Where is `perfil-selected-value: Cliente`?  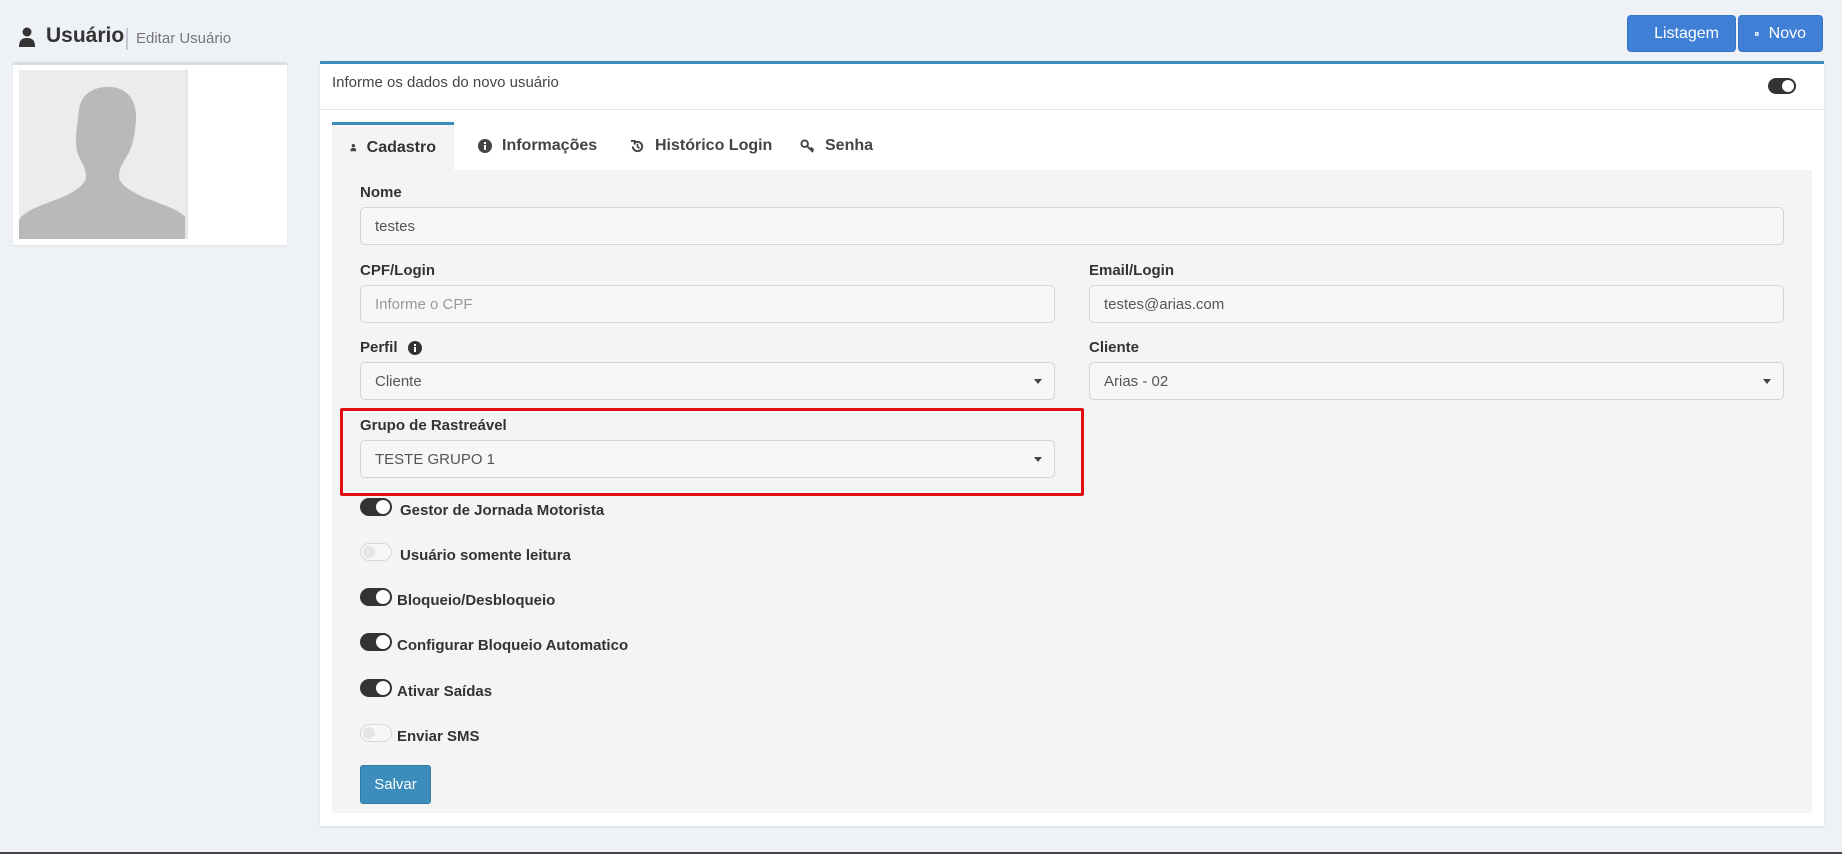 perfil-selected-value: Cliente is located at coordinates (398, 381).